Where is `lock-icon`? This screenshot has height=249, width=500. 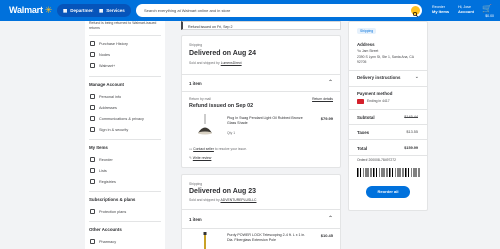 lock-icon is located at coordinates (92, 129).